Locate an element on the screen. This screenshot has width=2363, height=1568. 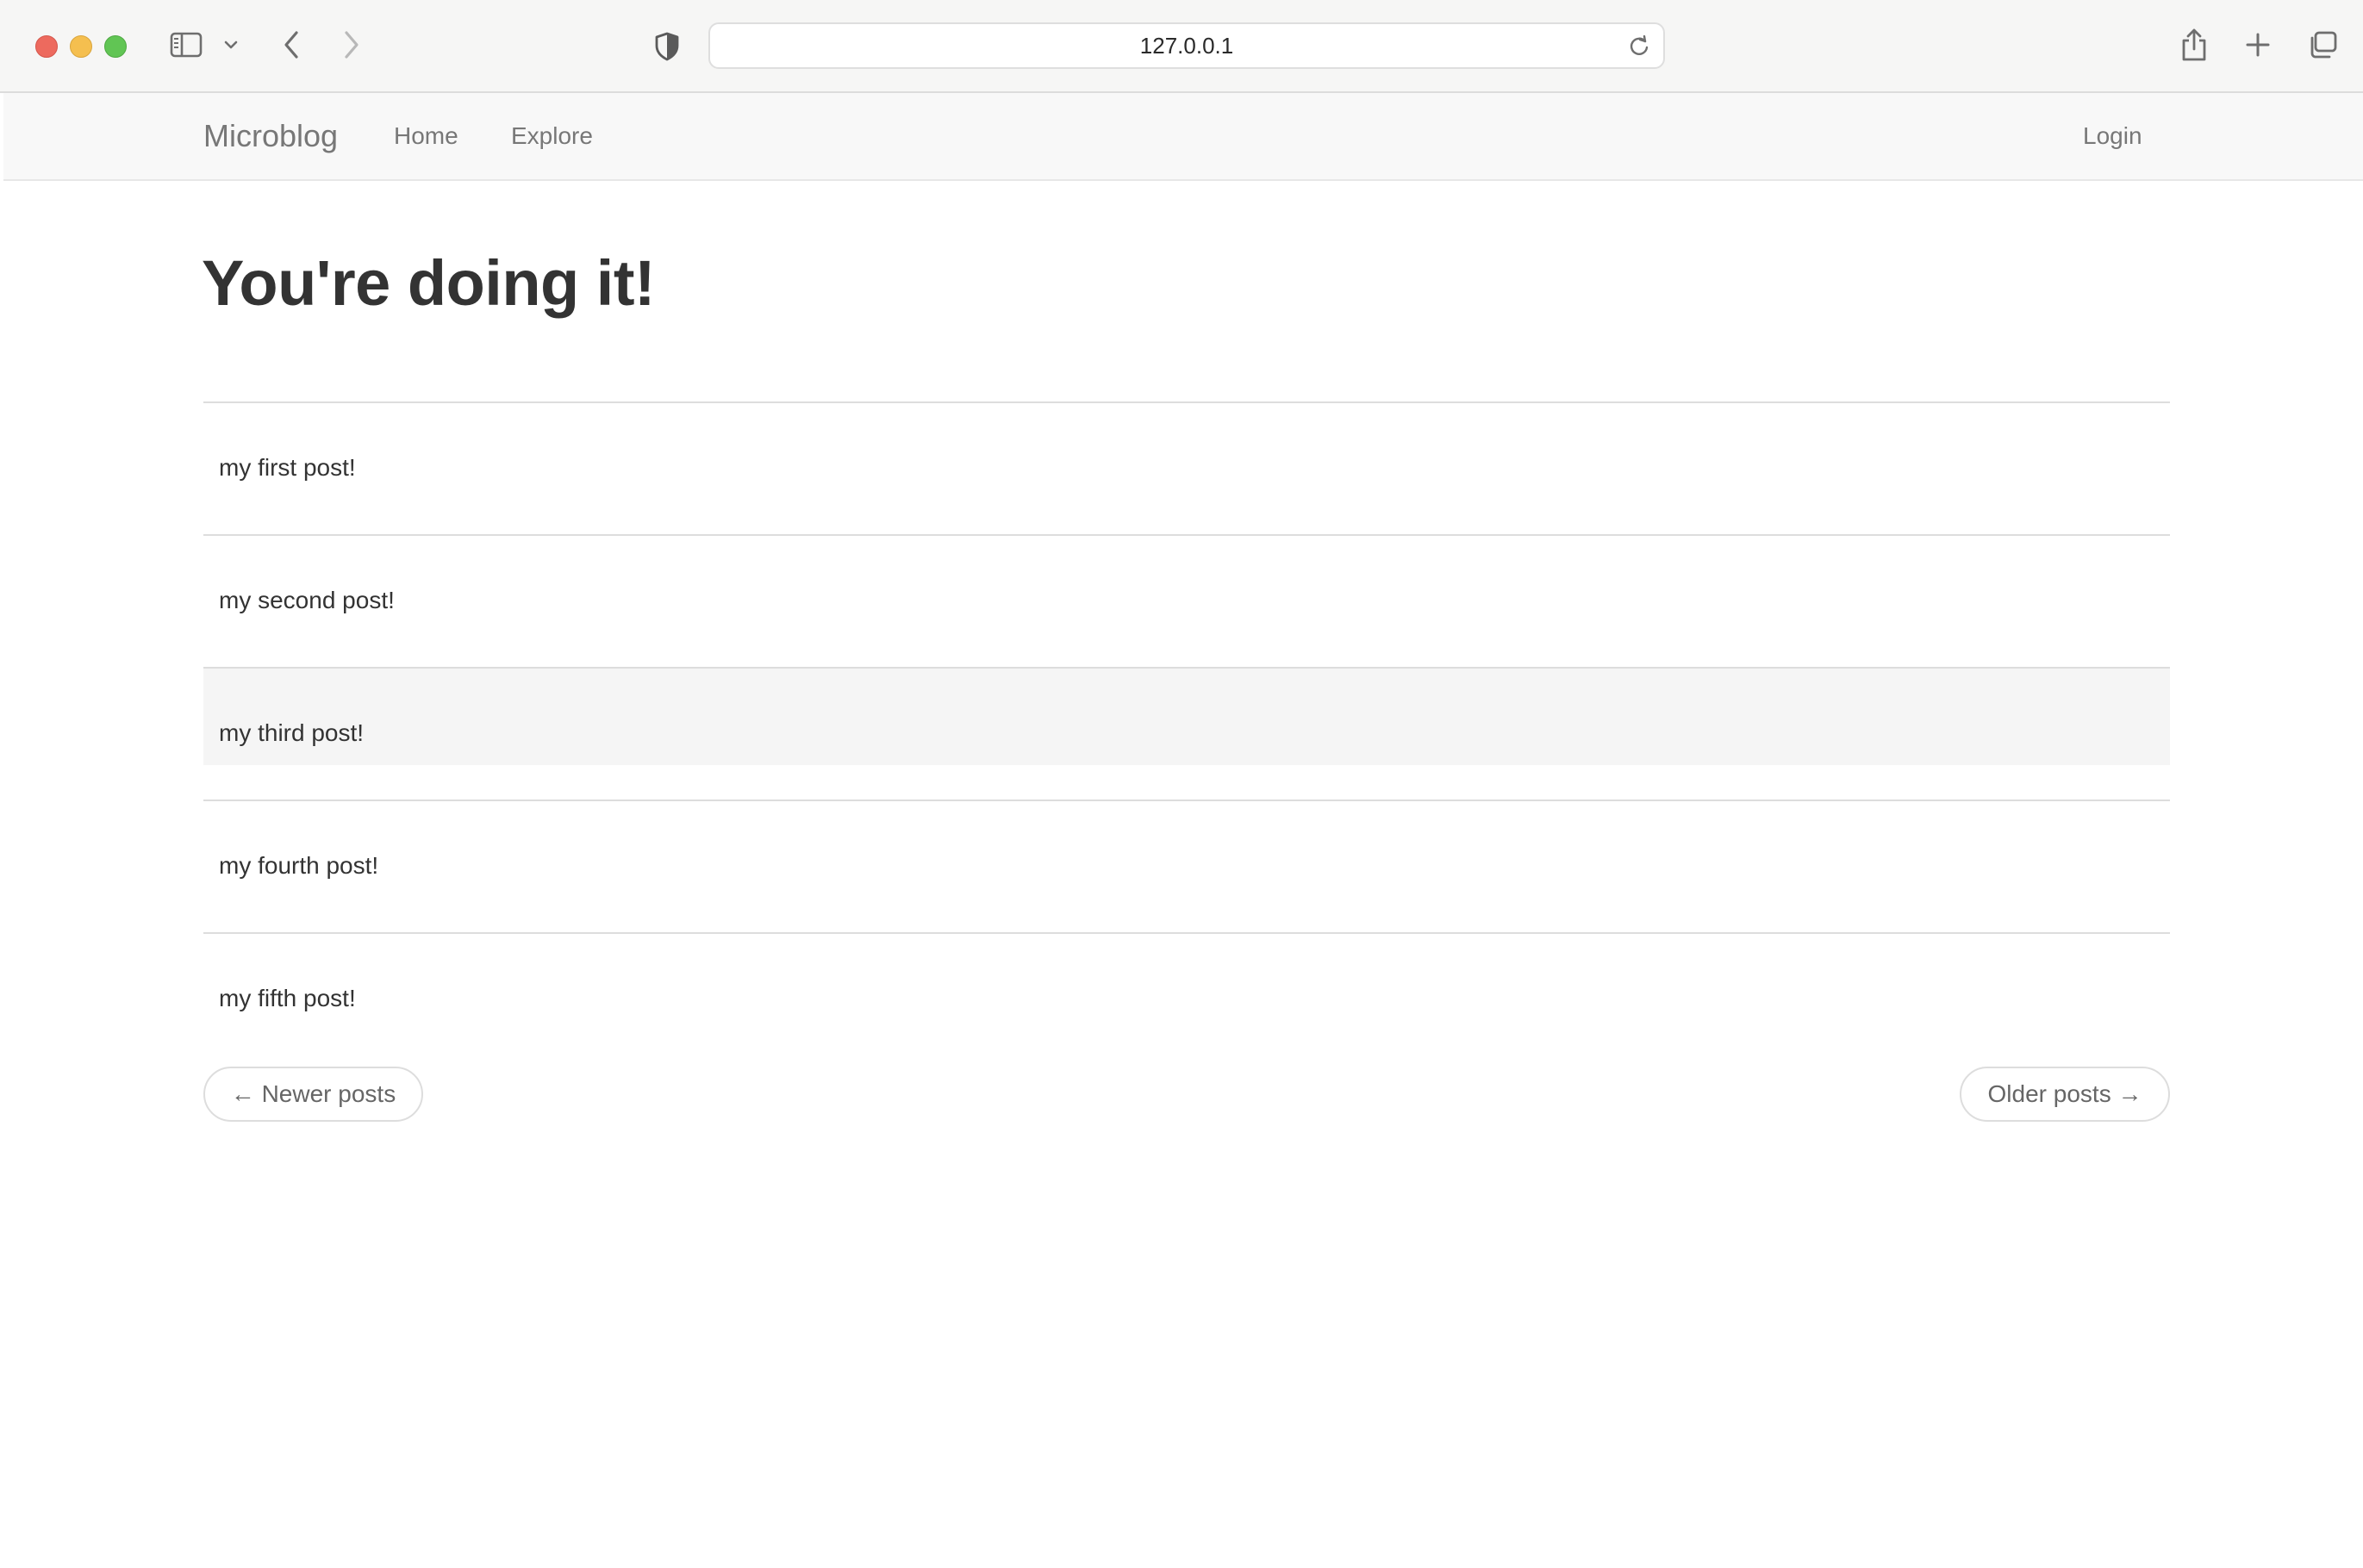
browser-toolbar: 127.0.0.1 is located at coordinates (1181, 47).